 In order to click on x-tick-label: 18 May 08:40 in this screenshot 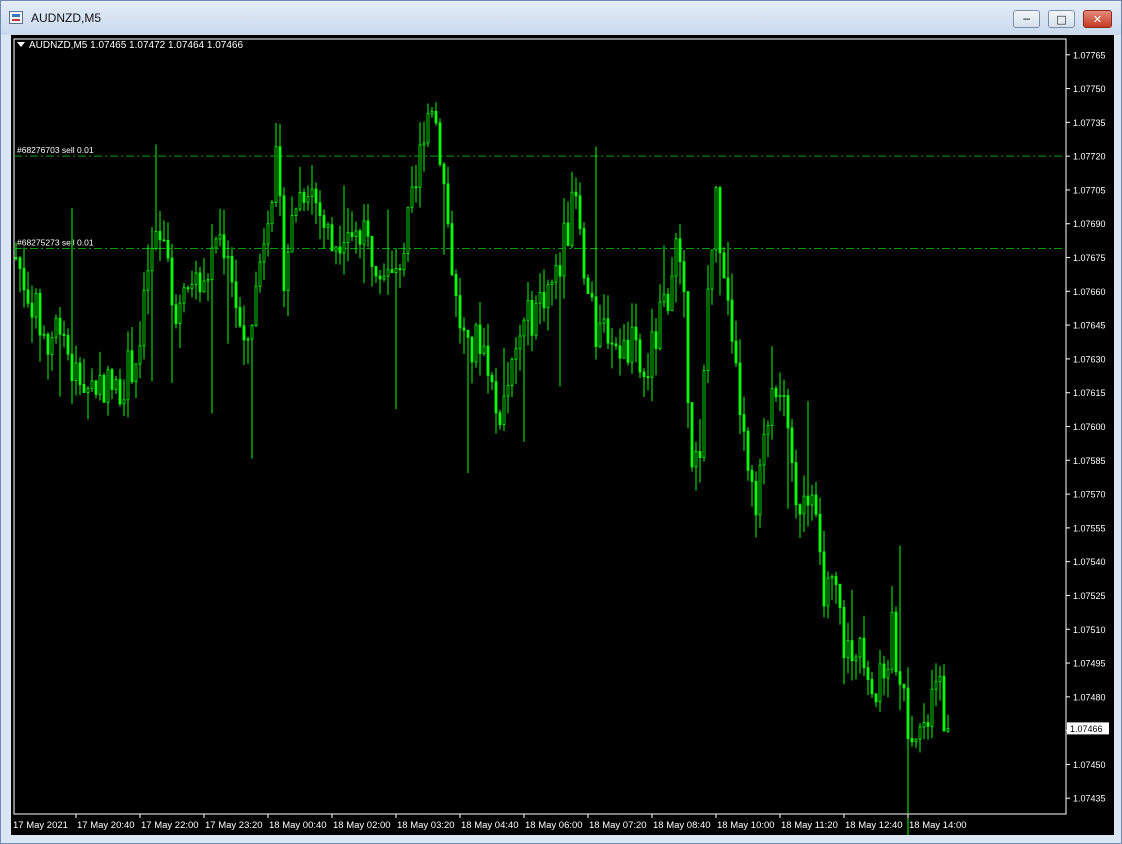, I will do `click(682, 825)`.